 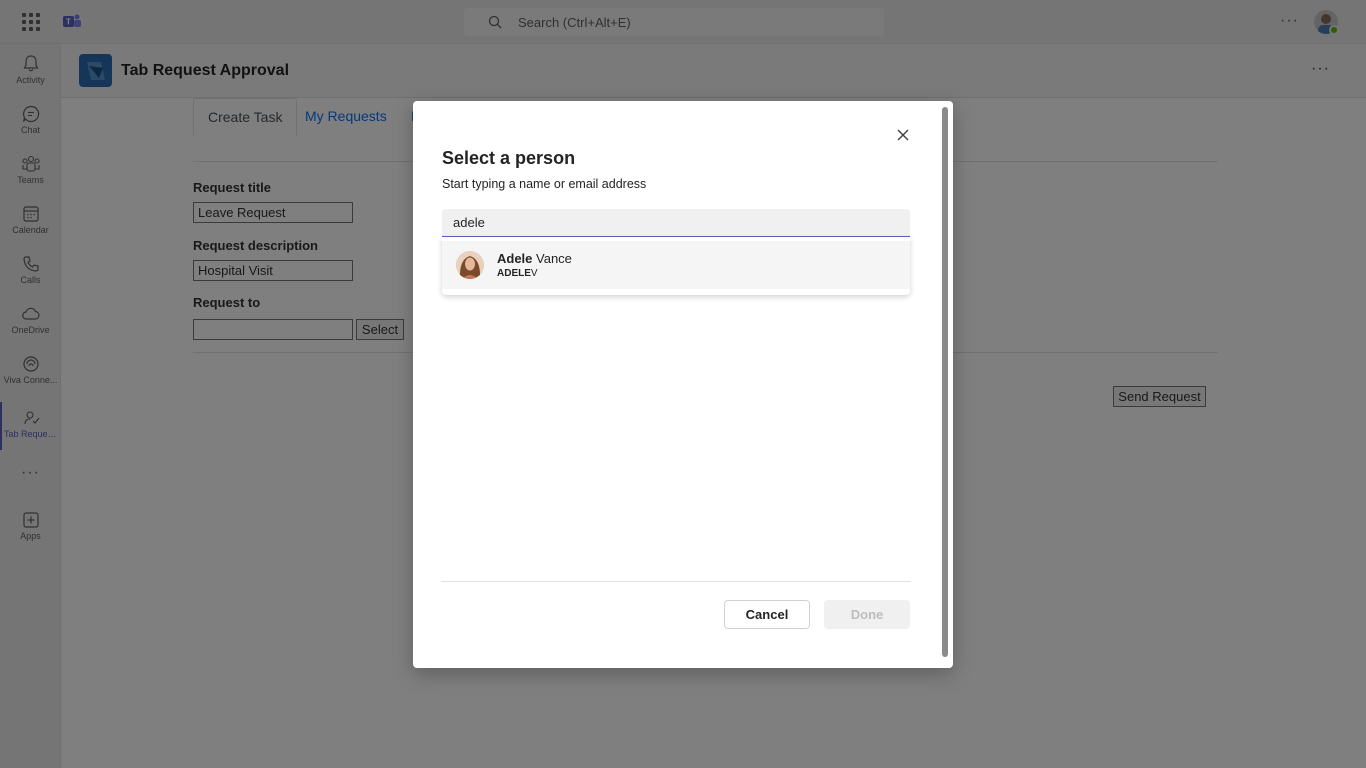 I want to click on suggestion-item: Adele Vance ADELEV, so click(x=676, y=265).